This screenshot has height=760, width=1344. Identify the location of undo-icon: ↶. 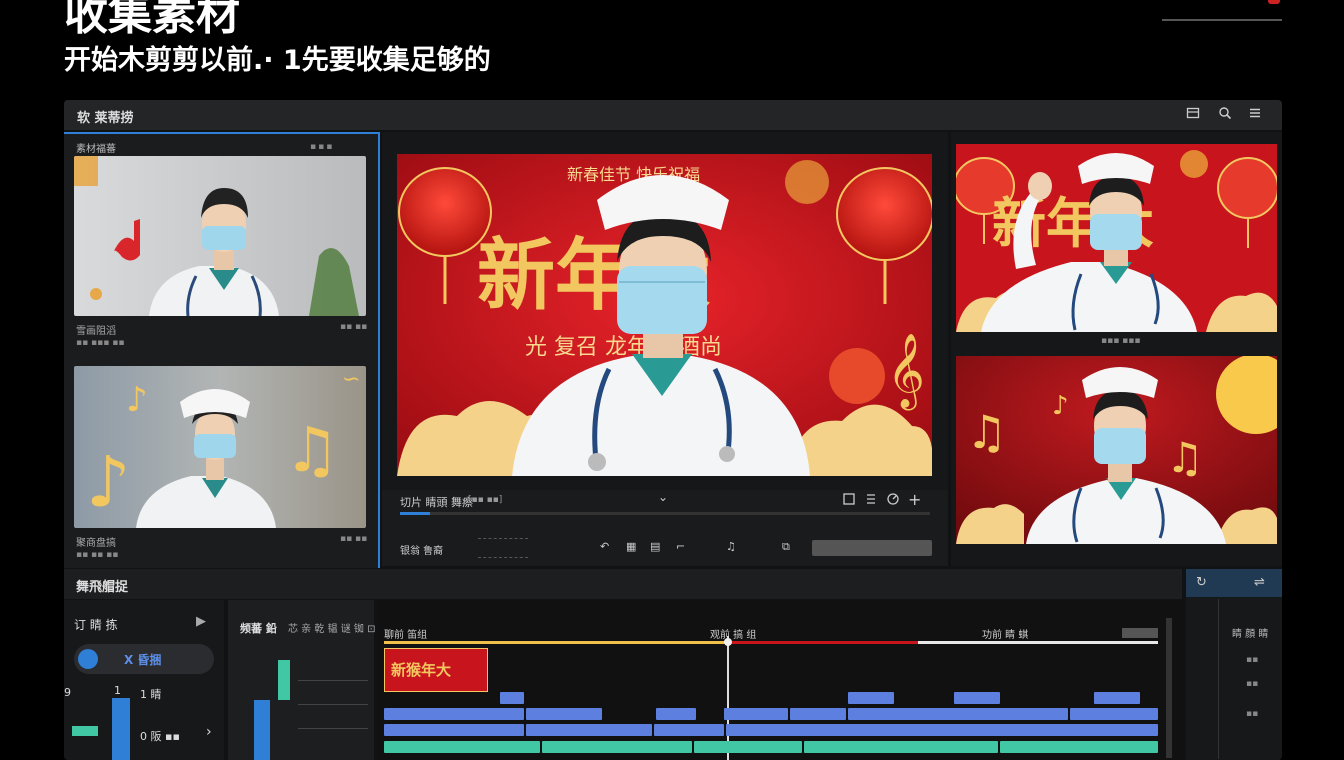
(604, 546).